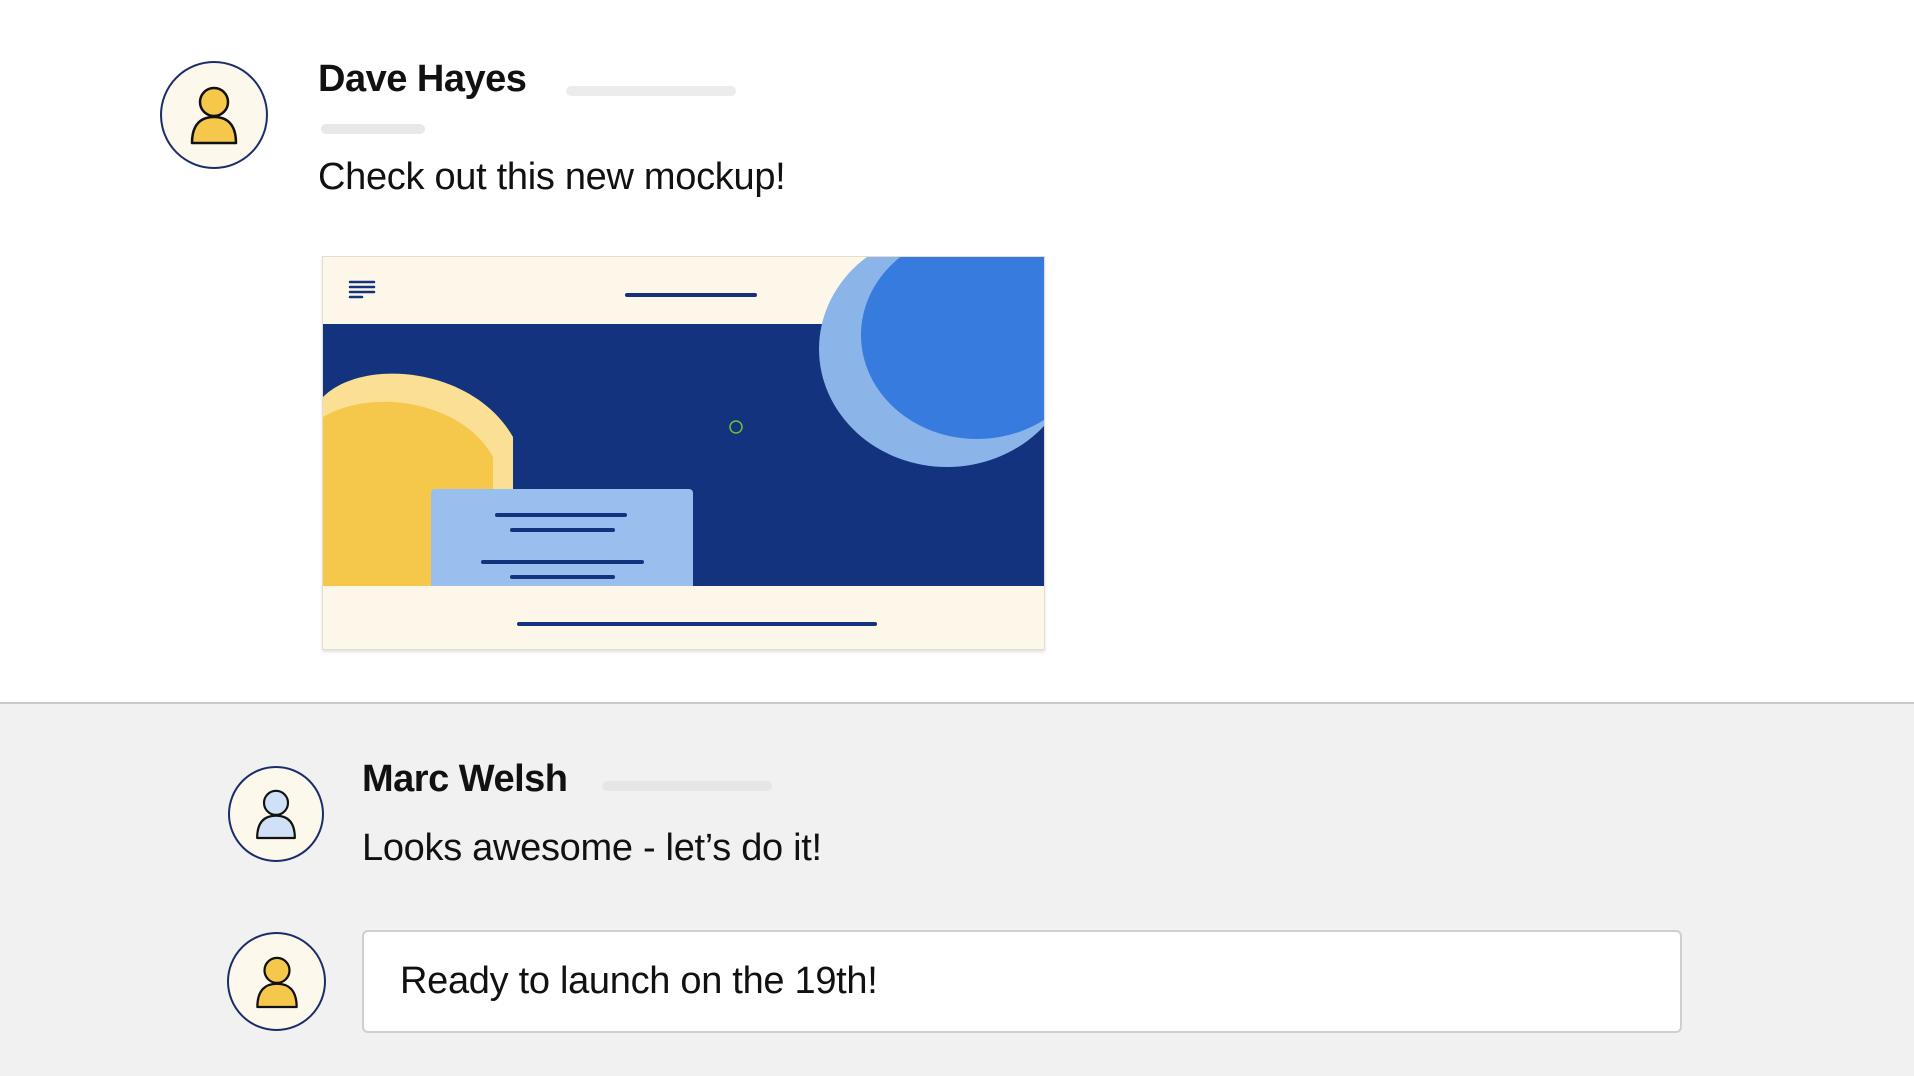 The image size is (1914, 1076). What do you see at coordinates (639, 981) in the screenshot?
I see `composer-text: Ready to launch on the 19th!` at bounding box center [639, 981].